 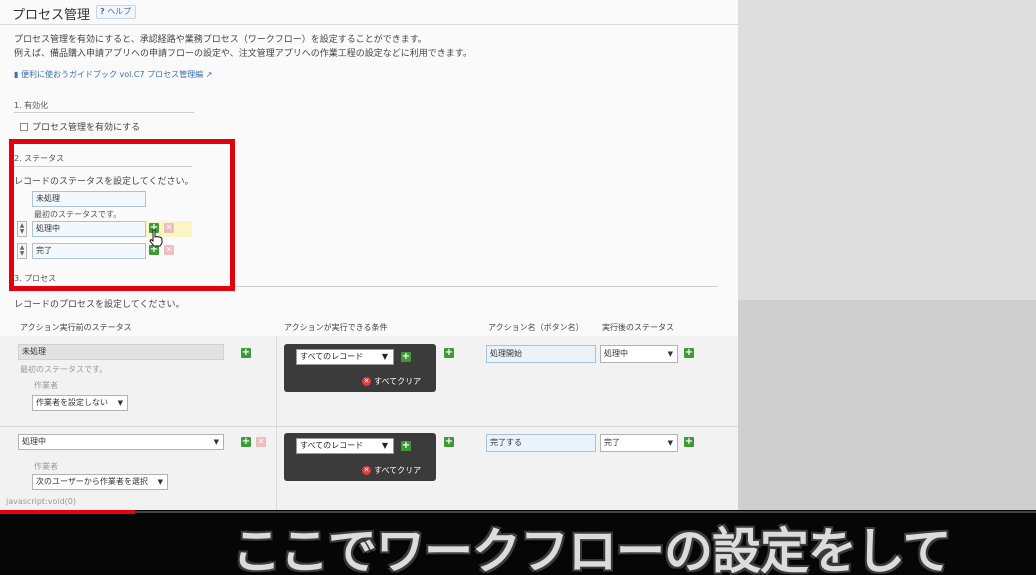 What do you see at coordinates (41, 501) in the screenshot?
I see `browser-status-url: javascript:void(0)` at bounding box center [41, 501].